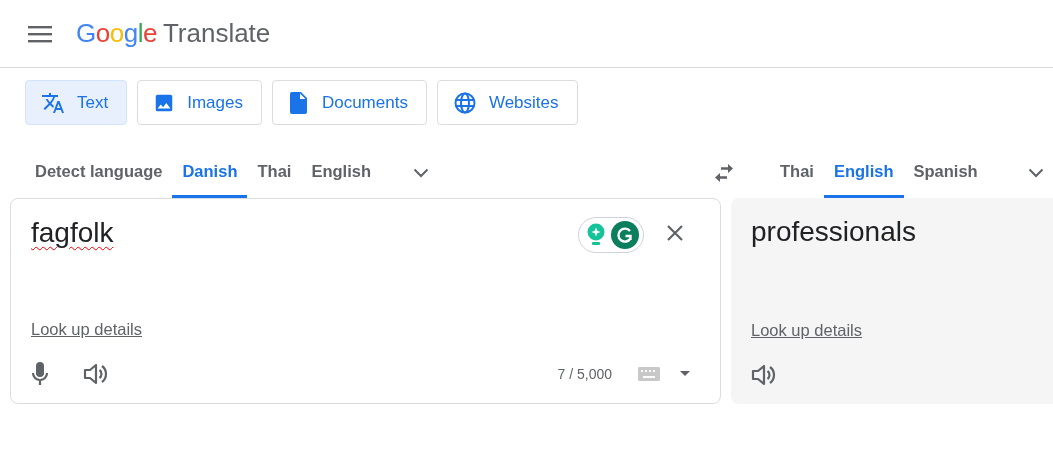 The width and height of the screenshot is (1053, 452). What do you see at coordinates (349, 102) in the screenshot?
I see `mode-tab: Documents` at bounding box center [349, 102].